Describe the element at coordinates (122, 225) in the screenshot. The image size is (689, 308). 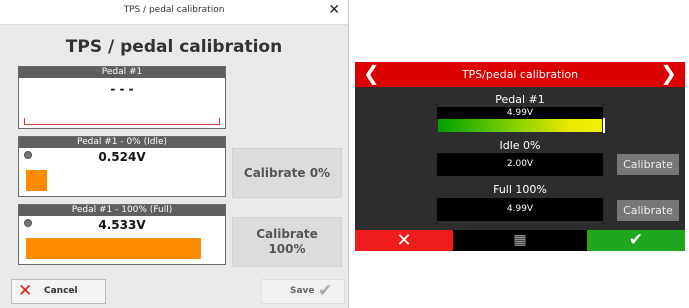
I see `full-value: 4.533V` at that location.